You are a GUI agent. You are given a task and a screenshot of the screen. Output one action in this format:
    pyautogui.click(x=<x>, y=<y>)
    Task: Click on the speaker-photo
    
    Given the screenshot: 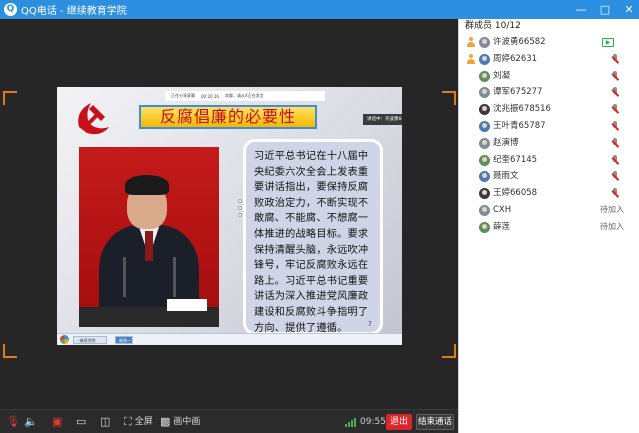 What is the action you would take?
    pyautogui.click(x=149, y=237)
    